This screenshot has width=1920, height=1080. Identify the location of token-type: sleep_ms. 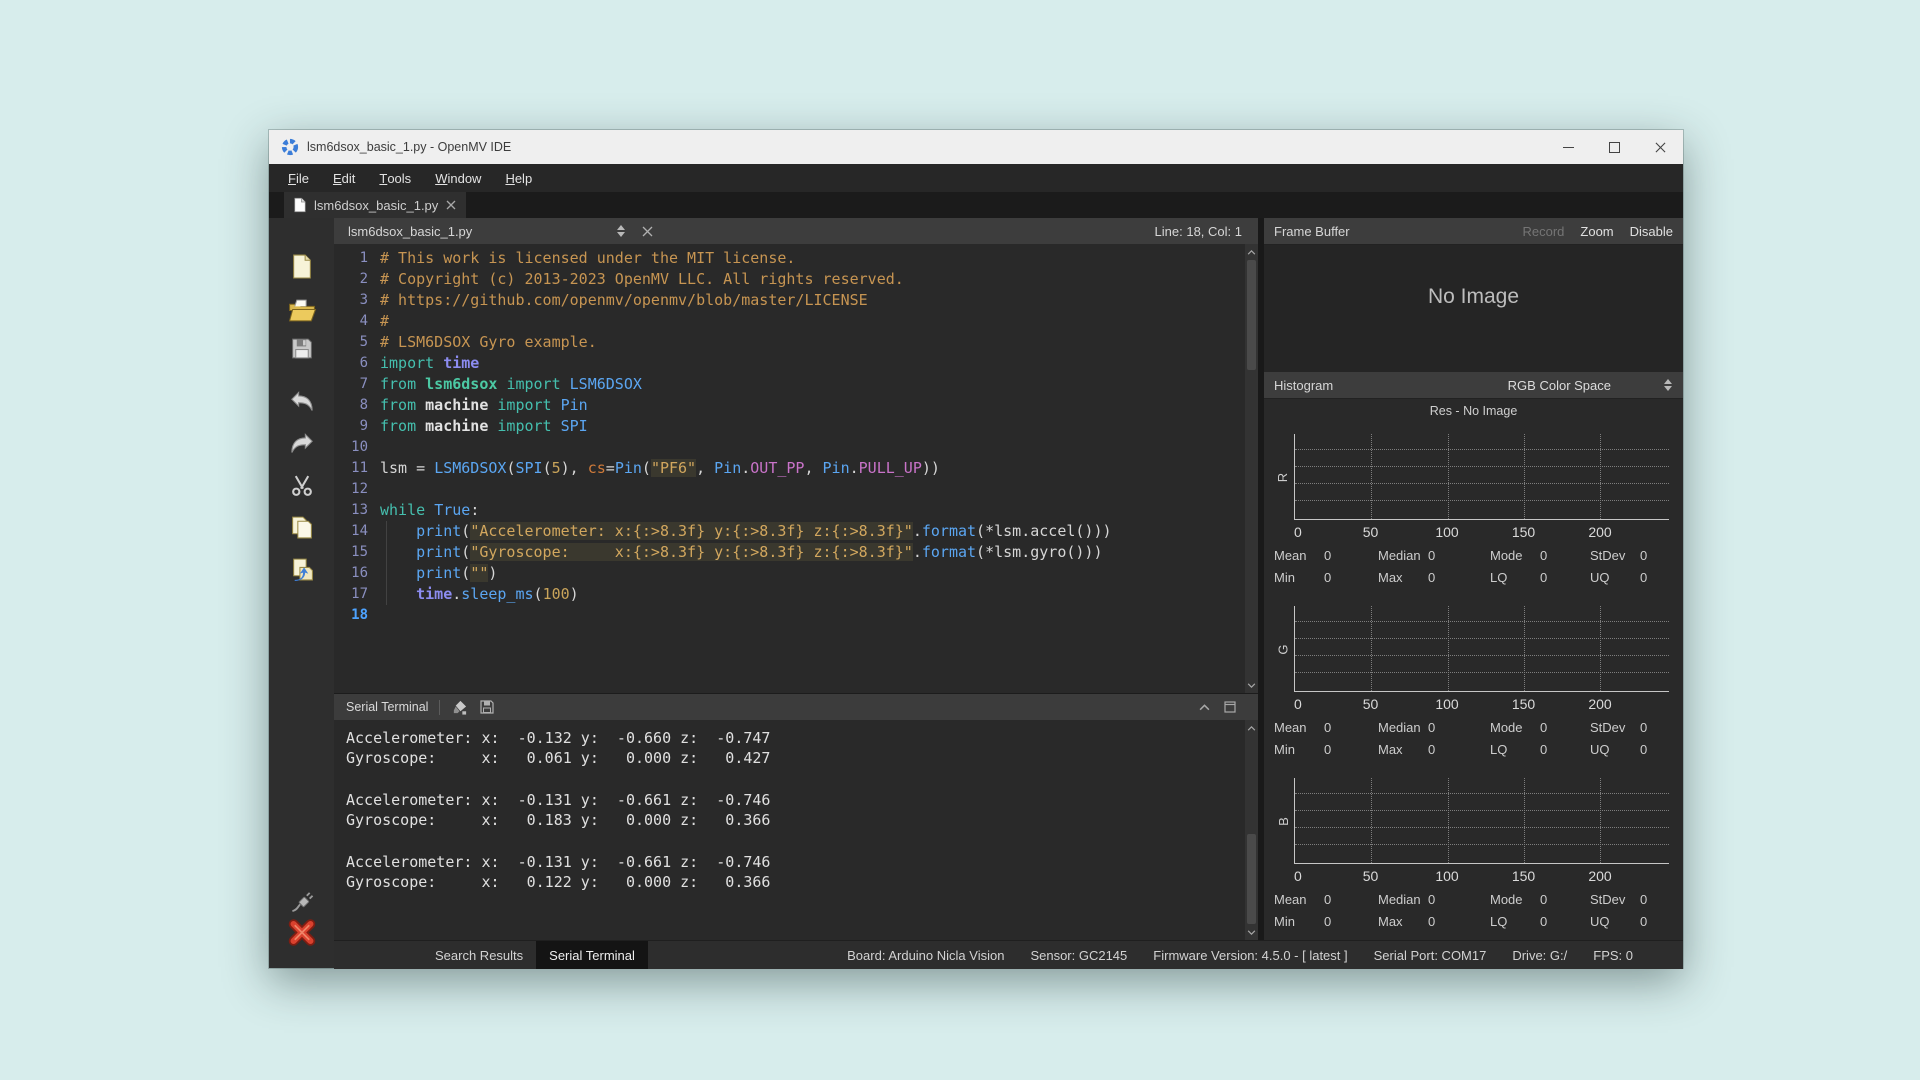
(497, 594).